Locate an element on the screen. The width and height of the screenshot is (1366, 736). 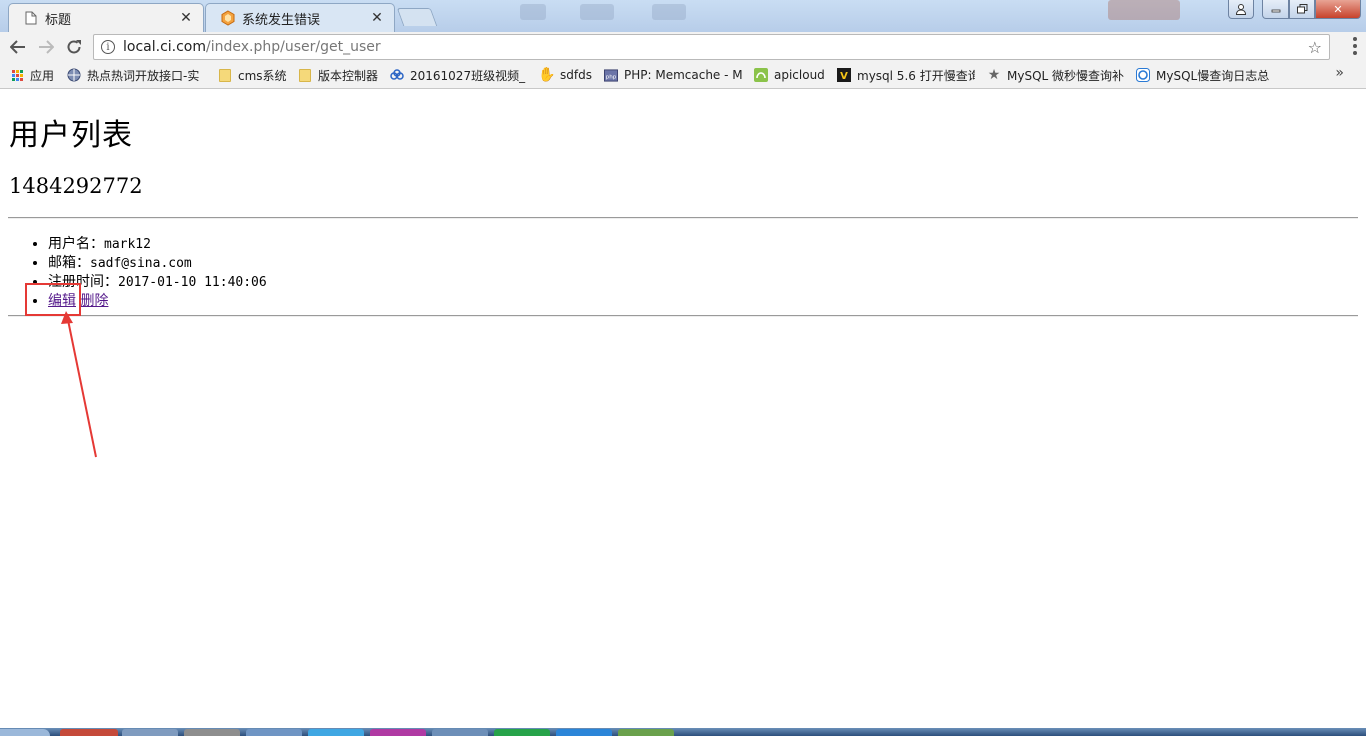
restore-button is located at coordinates (1302, 9).